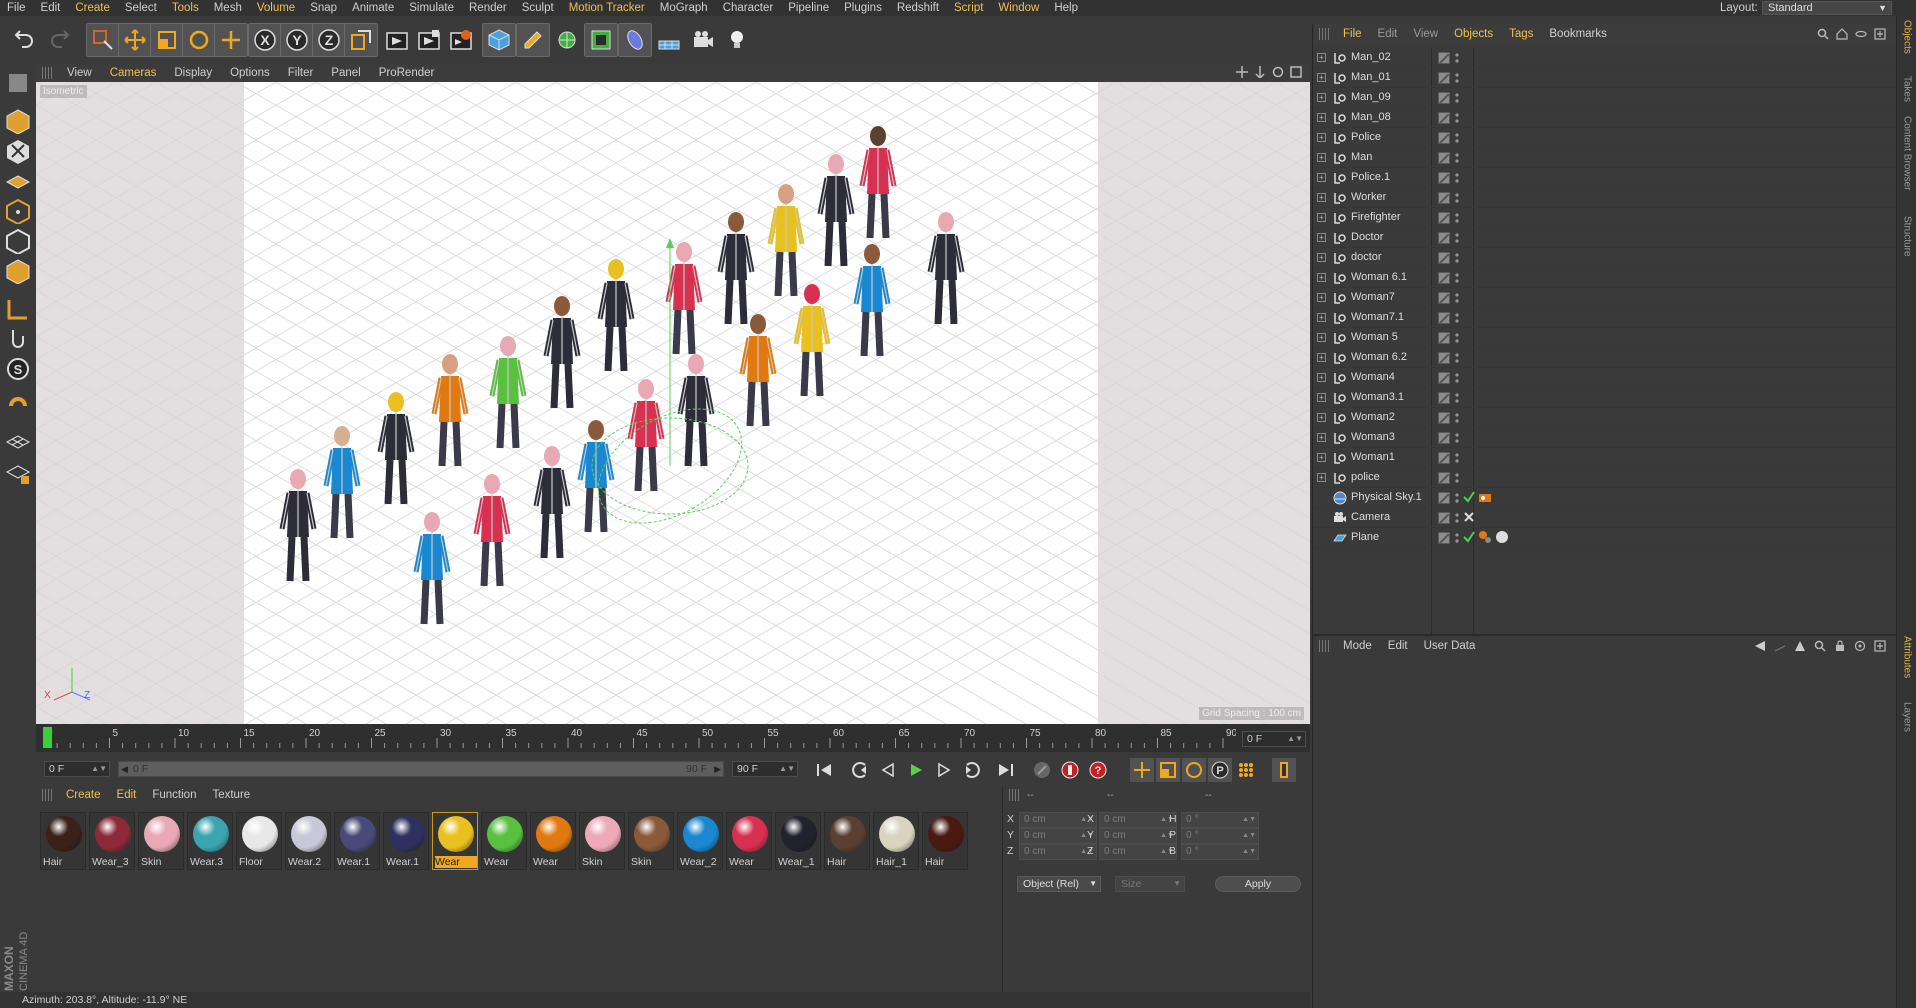 The width and height of the screenshot is (1916, 1008). I want to click on tag-icon, so click(1485, 497).